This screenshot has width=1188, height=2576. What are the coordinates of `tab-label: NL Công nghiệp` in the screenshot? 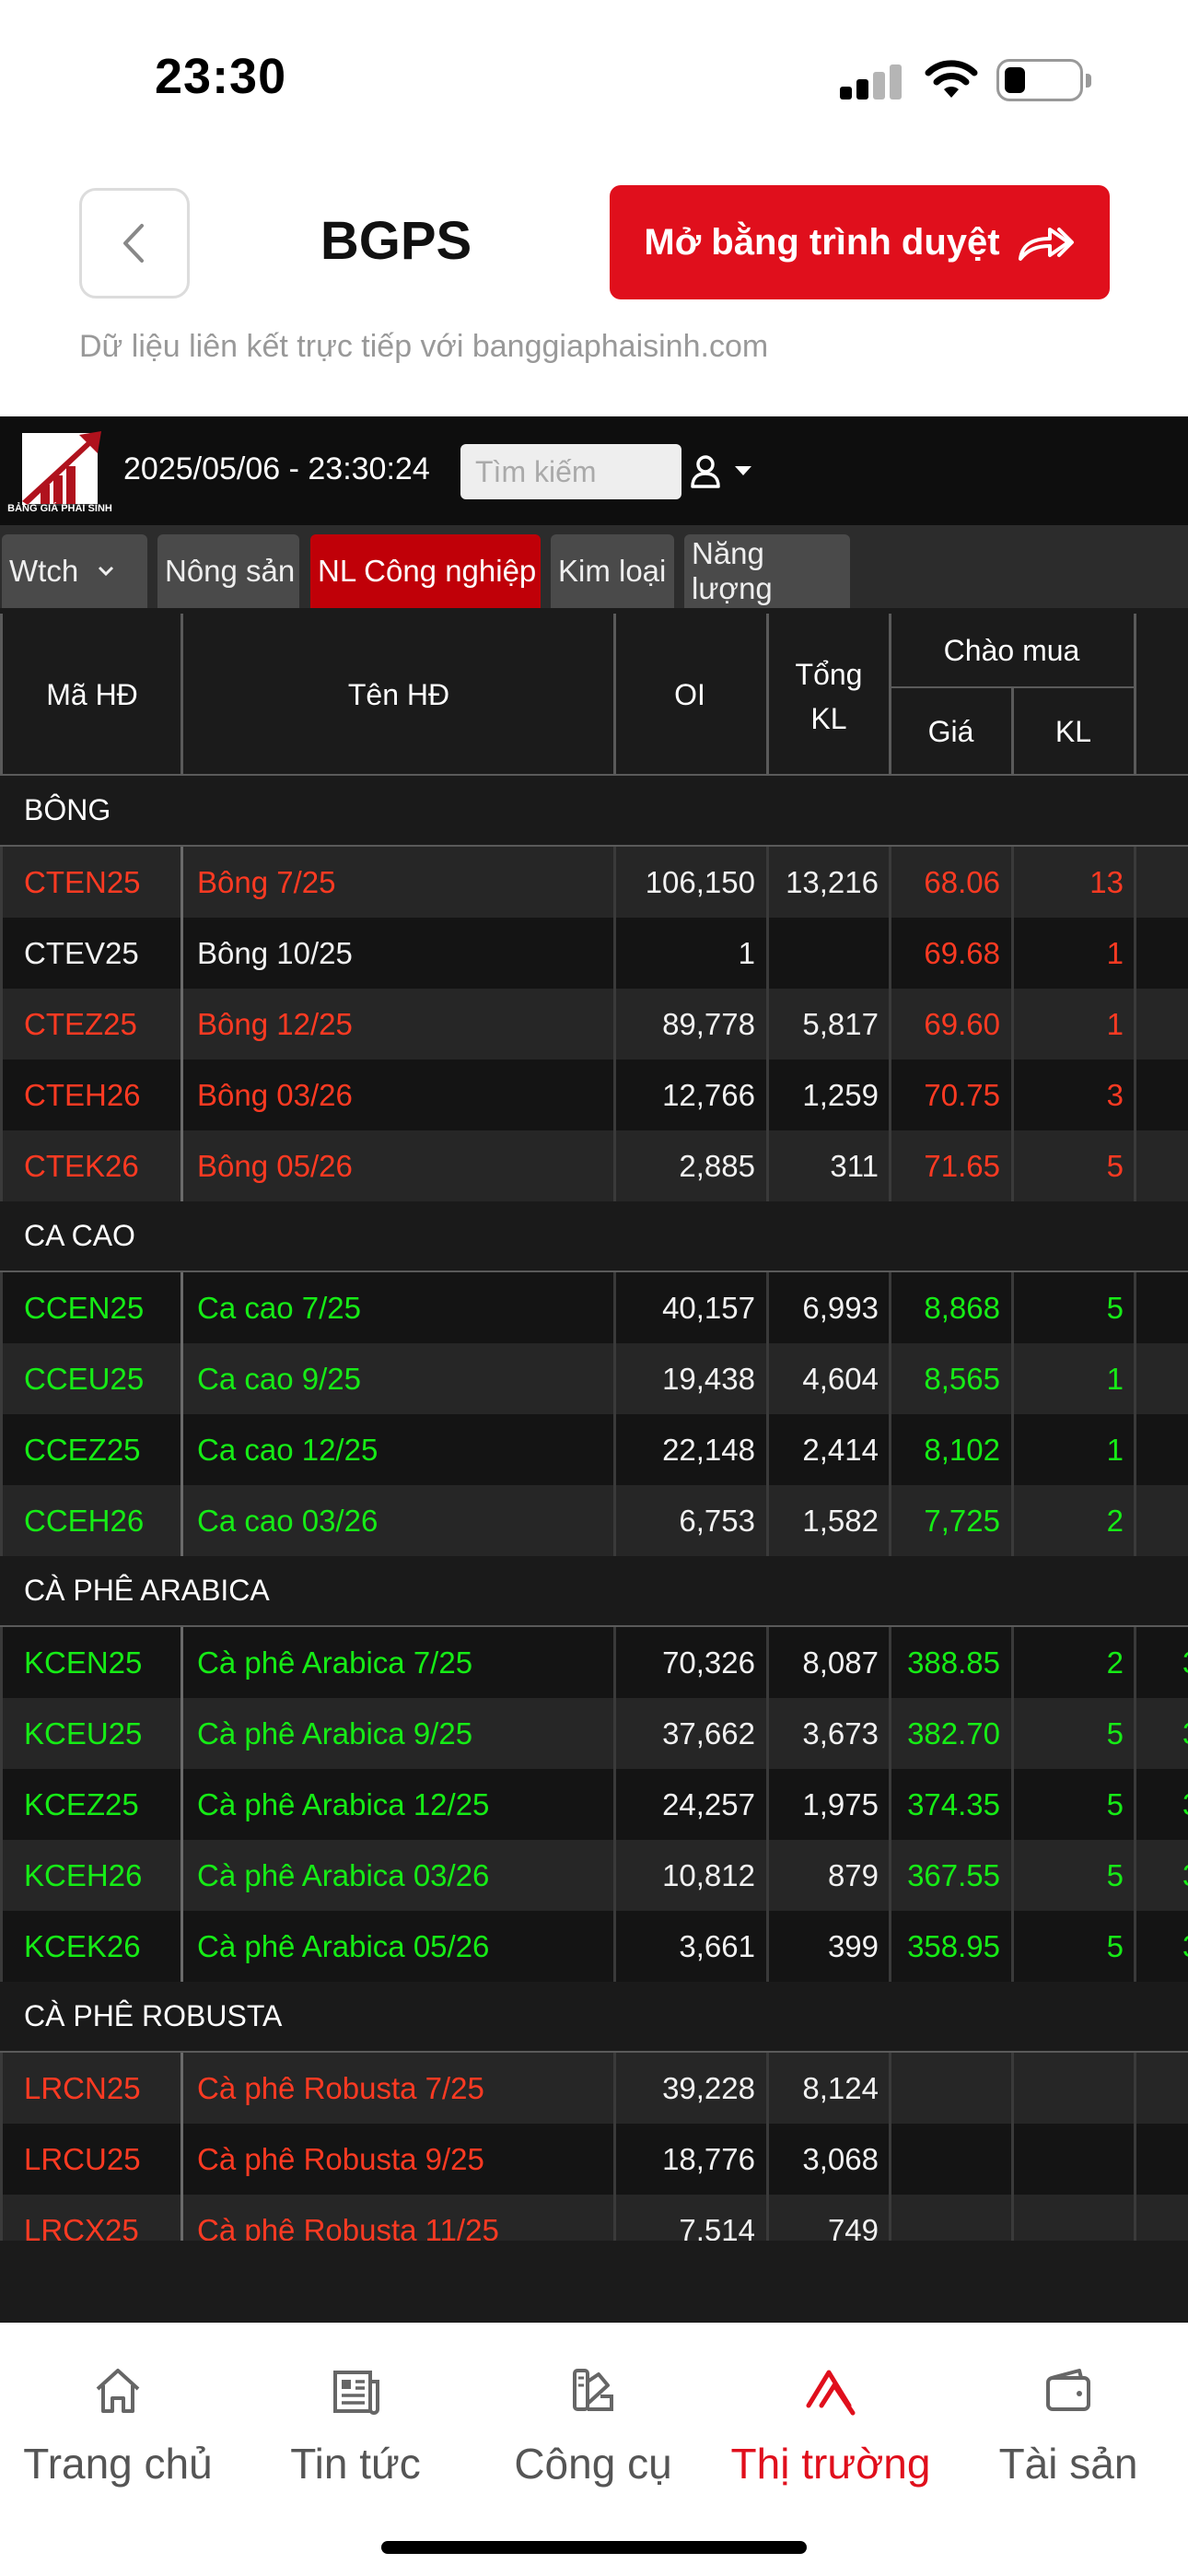 It's located at (427, 571).